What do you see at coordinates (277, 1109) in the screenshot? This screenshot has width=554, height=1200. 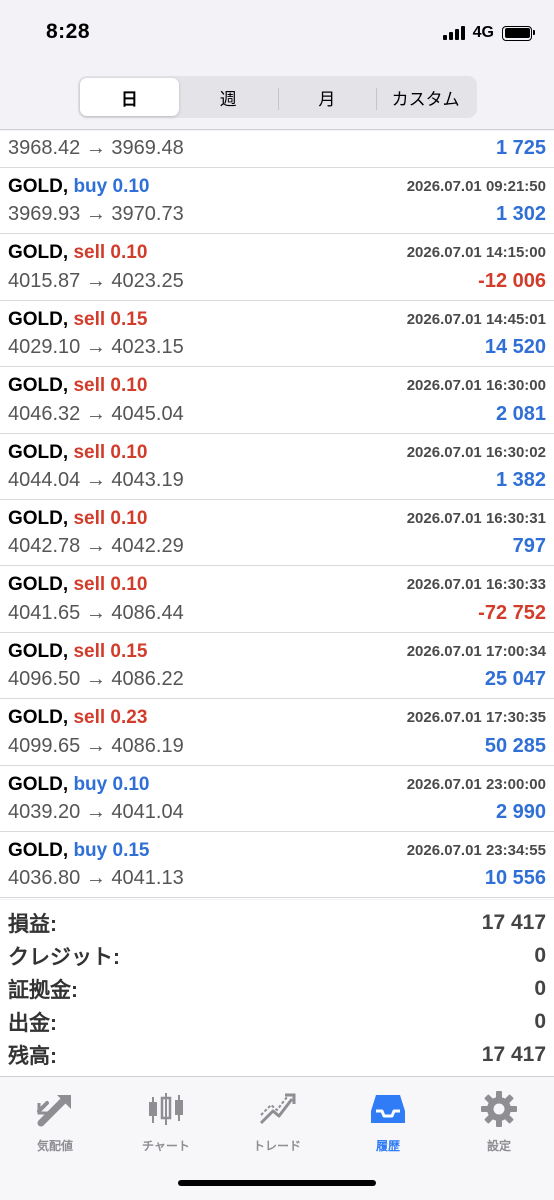 I see `trade-icon` at bounding box center [277, 1109].